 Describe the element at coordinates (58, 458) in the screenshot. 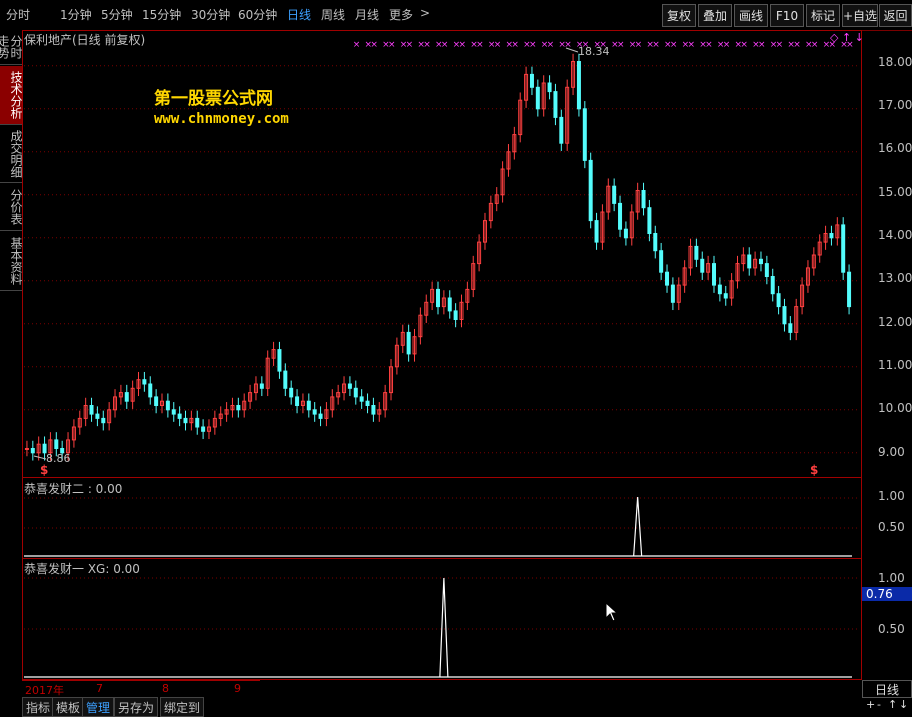

I see `low-price-label: 8.86` at that location.